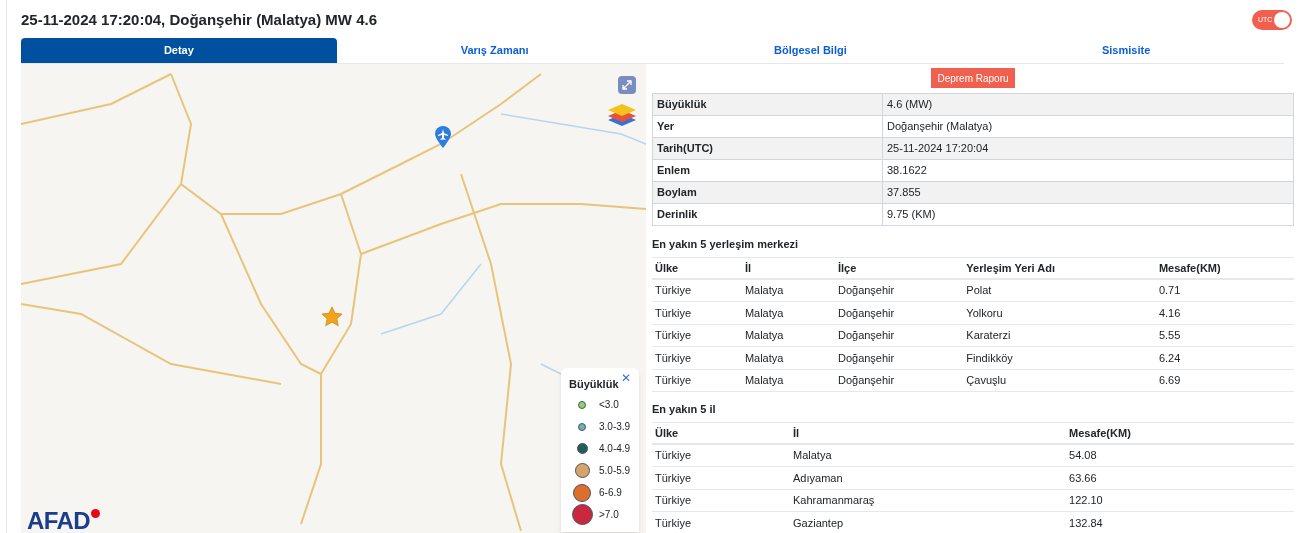  What do you see at coordinates (1059, 357) in the screenshot?
I see `table-cell: Findikköy` at bounding box center [1059, 357].